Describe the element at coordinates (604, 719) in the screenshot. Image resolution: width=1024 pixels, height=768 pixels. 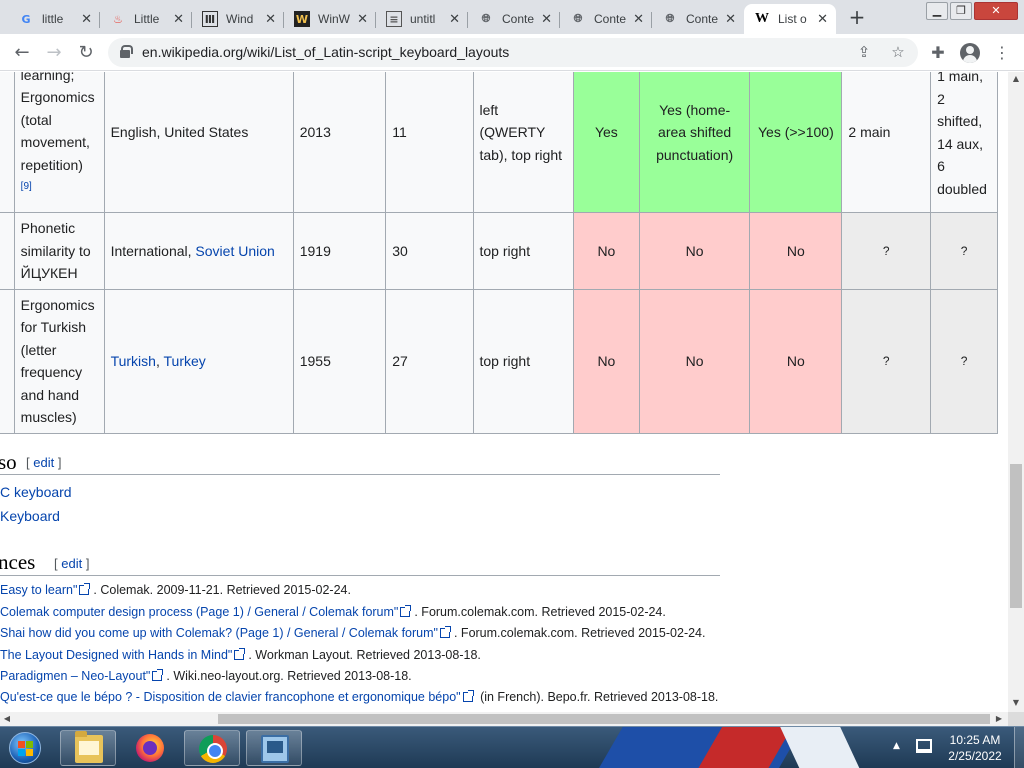
I see `horizontal-scroll-thumb` at that location.